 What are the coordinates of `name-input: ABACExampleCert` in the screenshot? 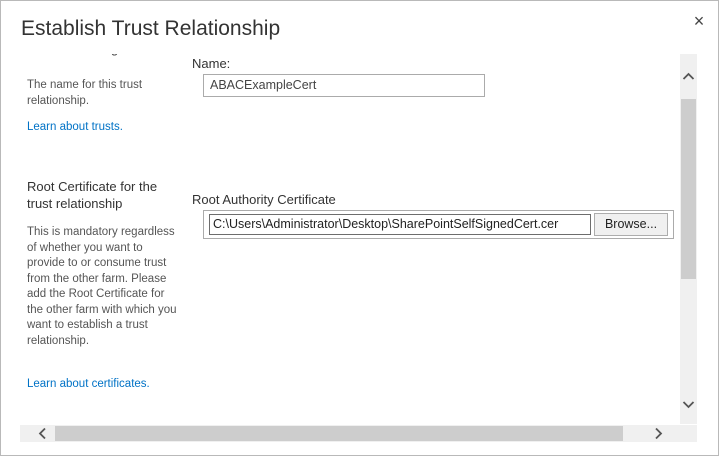 It's located at (344, 85).